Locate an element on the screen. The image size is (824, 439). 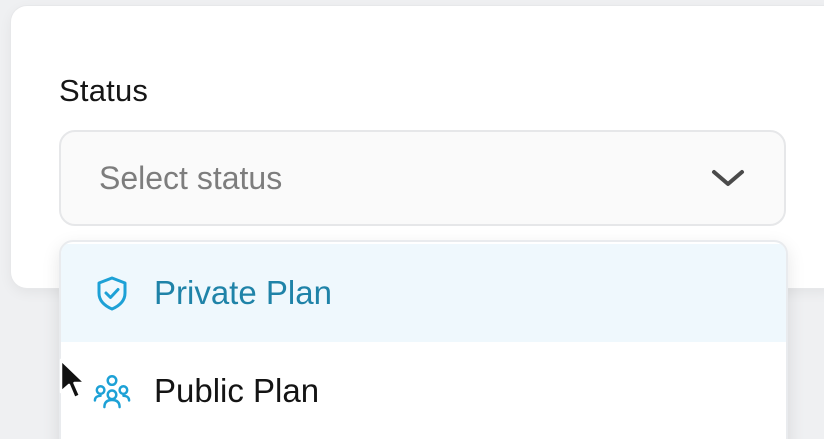
status-label: Status is located at coordinates (104, 90).